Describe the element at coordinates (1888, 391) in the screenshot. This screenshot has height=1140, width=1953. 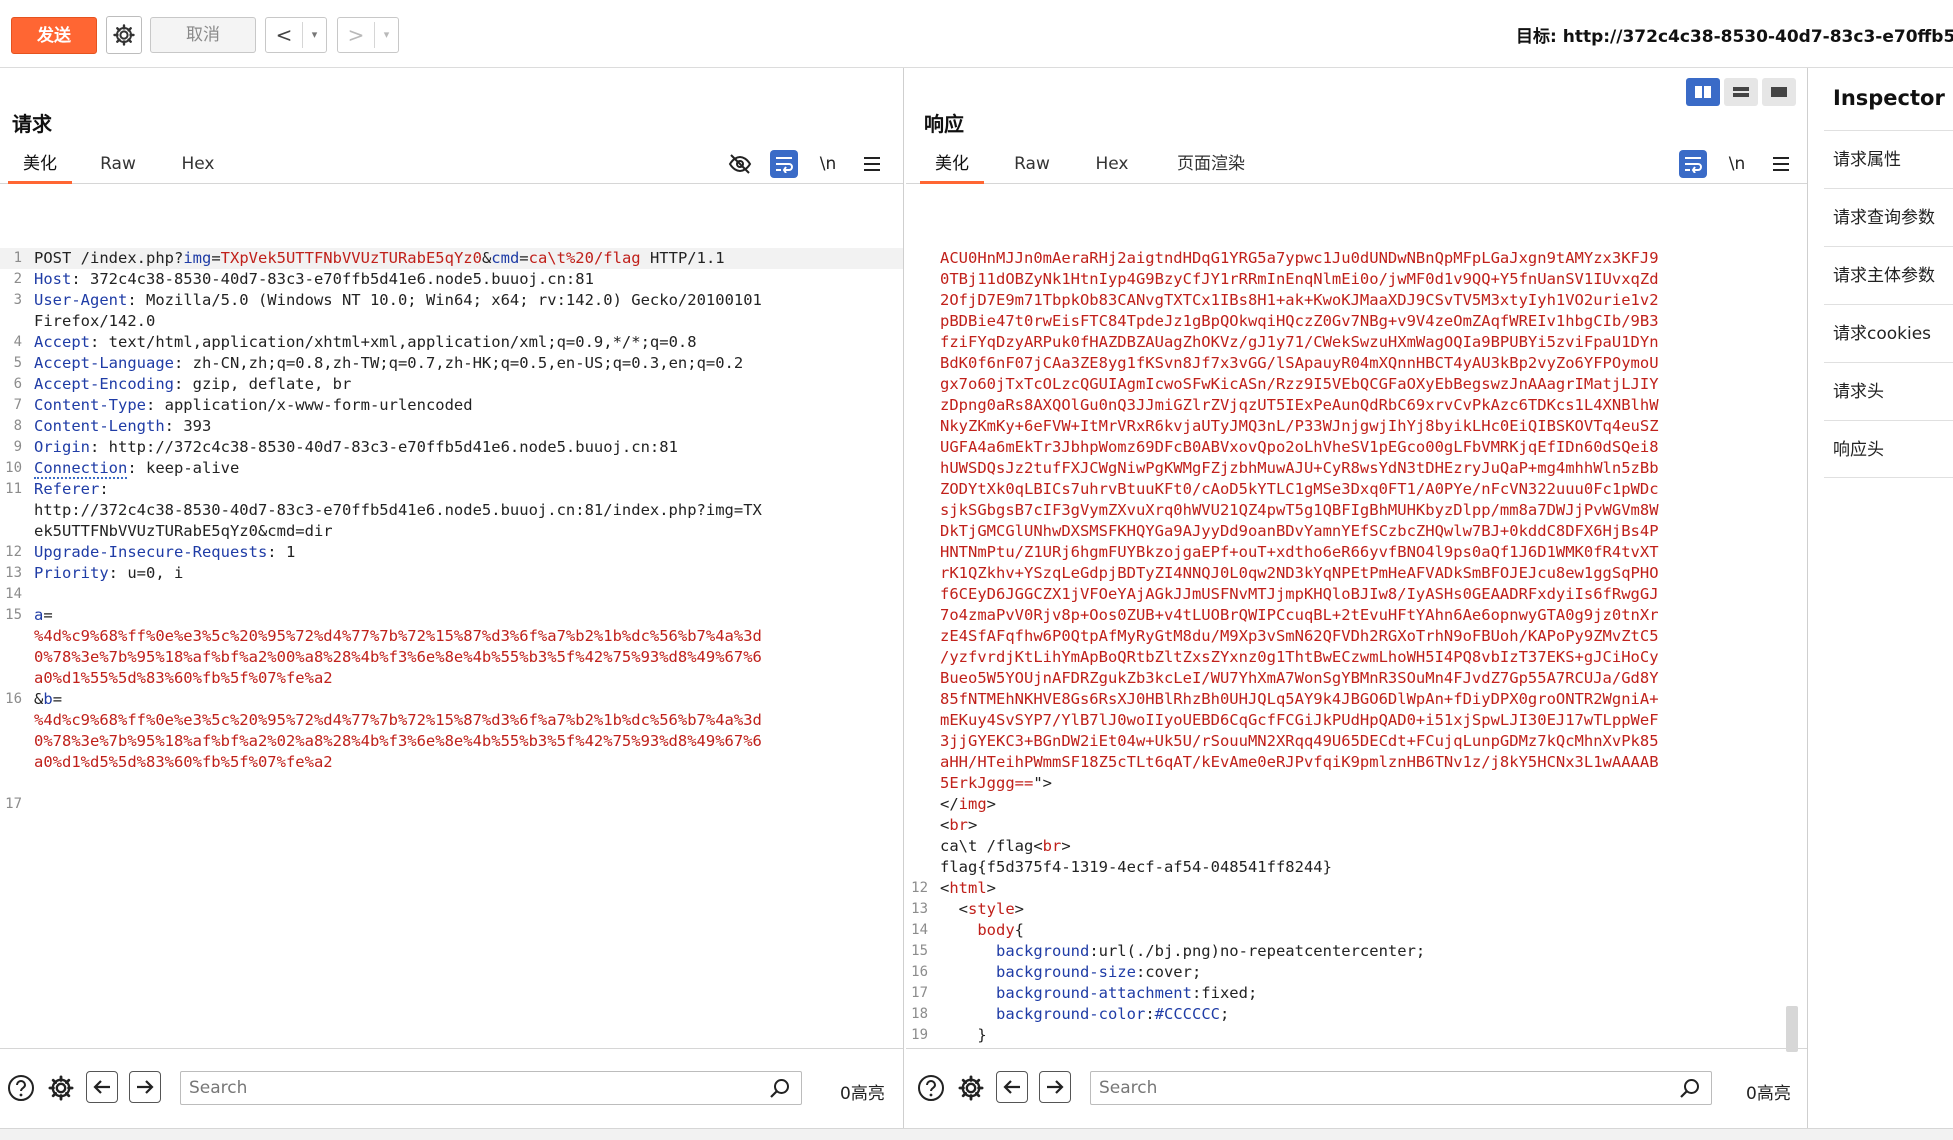
I see `inspector-item-request-headers: 请求头` at that location.